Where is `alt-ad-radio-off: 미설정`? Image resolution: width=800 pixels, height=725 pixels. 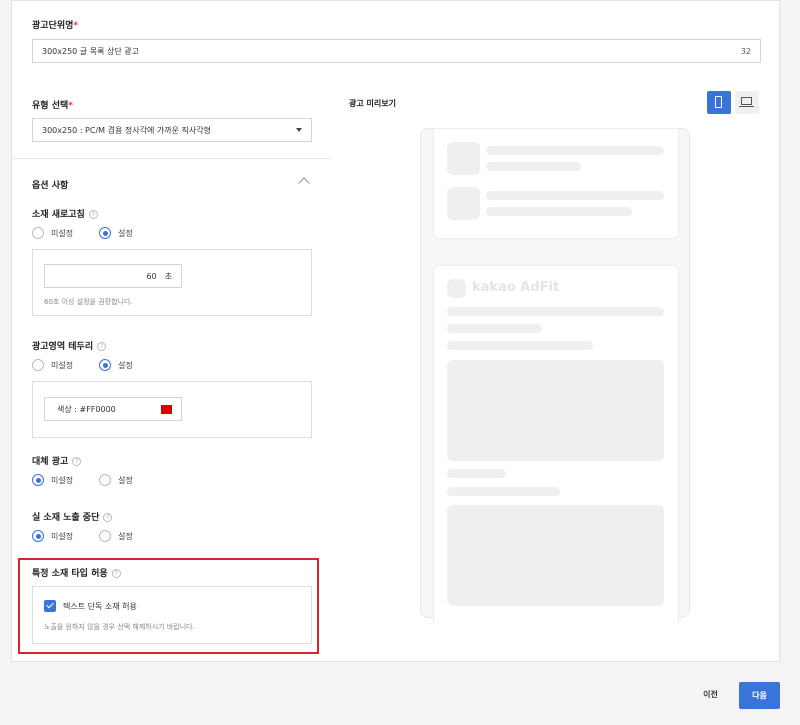 alt-ad-radio-off: 미설정 is located at coordinates (52, 480).